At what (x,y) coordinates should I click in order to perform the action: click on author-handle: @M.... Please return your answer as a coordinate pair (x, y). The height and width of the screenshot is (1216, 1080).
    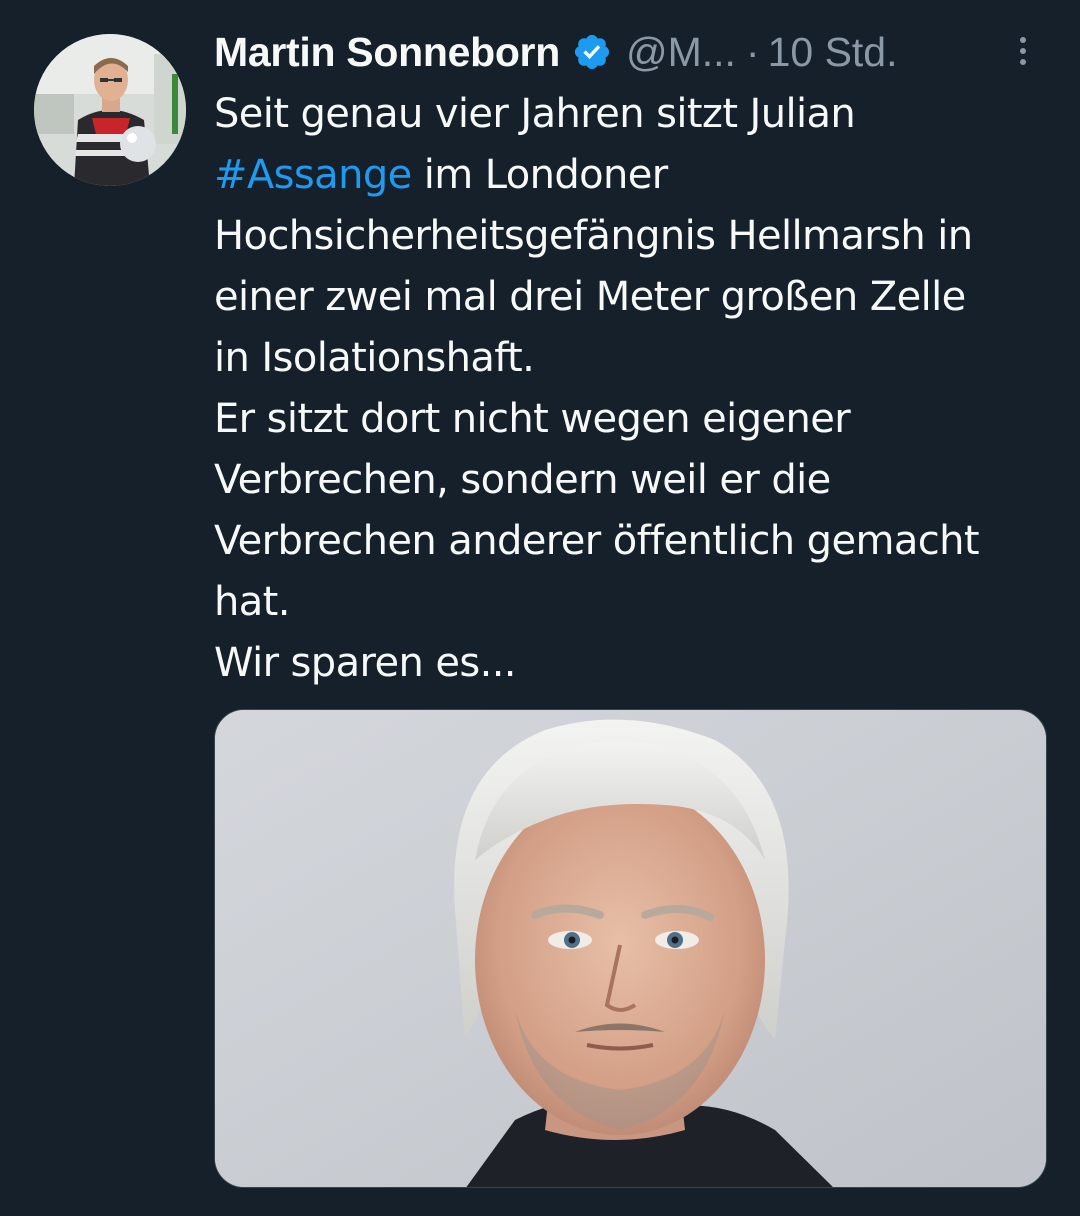
    Looking at the image, I should click on (681, 52).